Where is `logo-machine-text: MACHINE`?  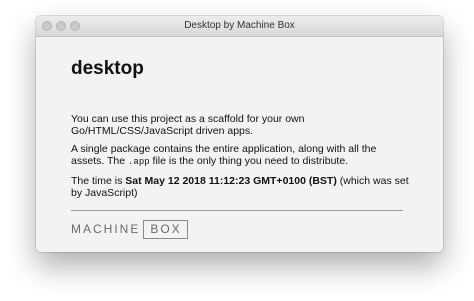
logo-machine-text: MACHINE is located at coordinates (106, 229).